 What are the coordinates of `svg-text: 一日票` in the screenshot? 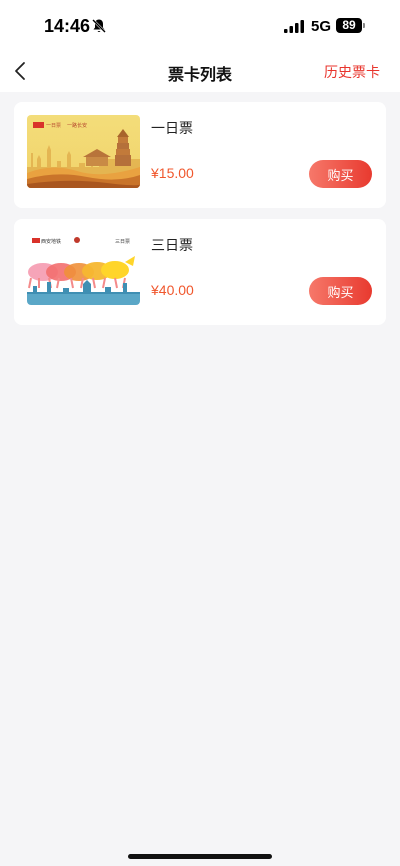 It's located at (53, 126).